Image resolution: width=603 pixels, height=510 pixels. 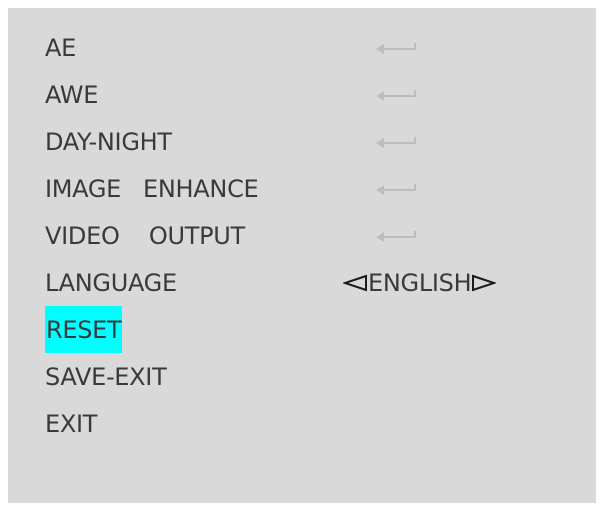 I want to click on menu-item-language: LANGUAGE ENGLISH, so click(x=302, y=282).